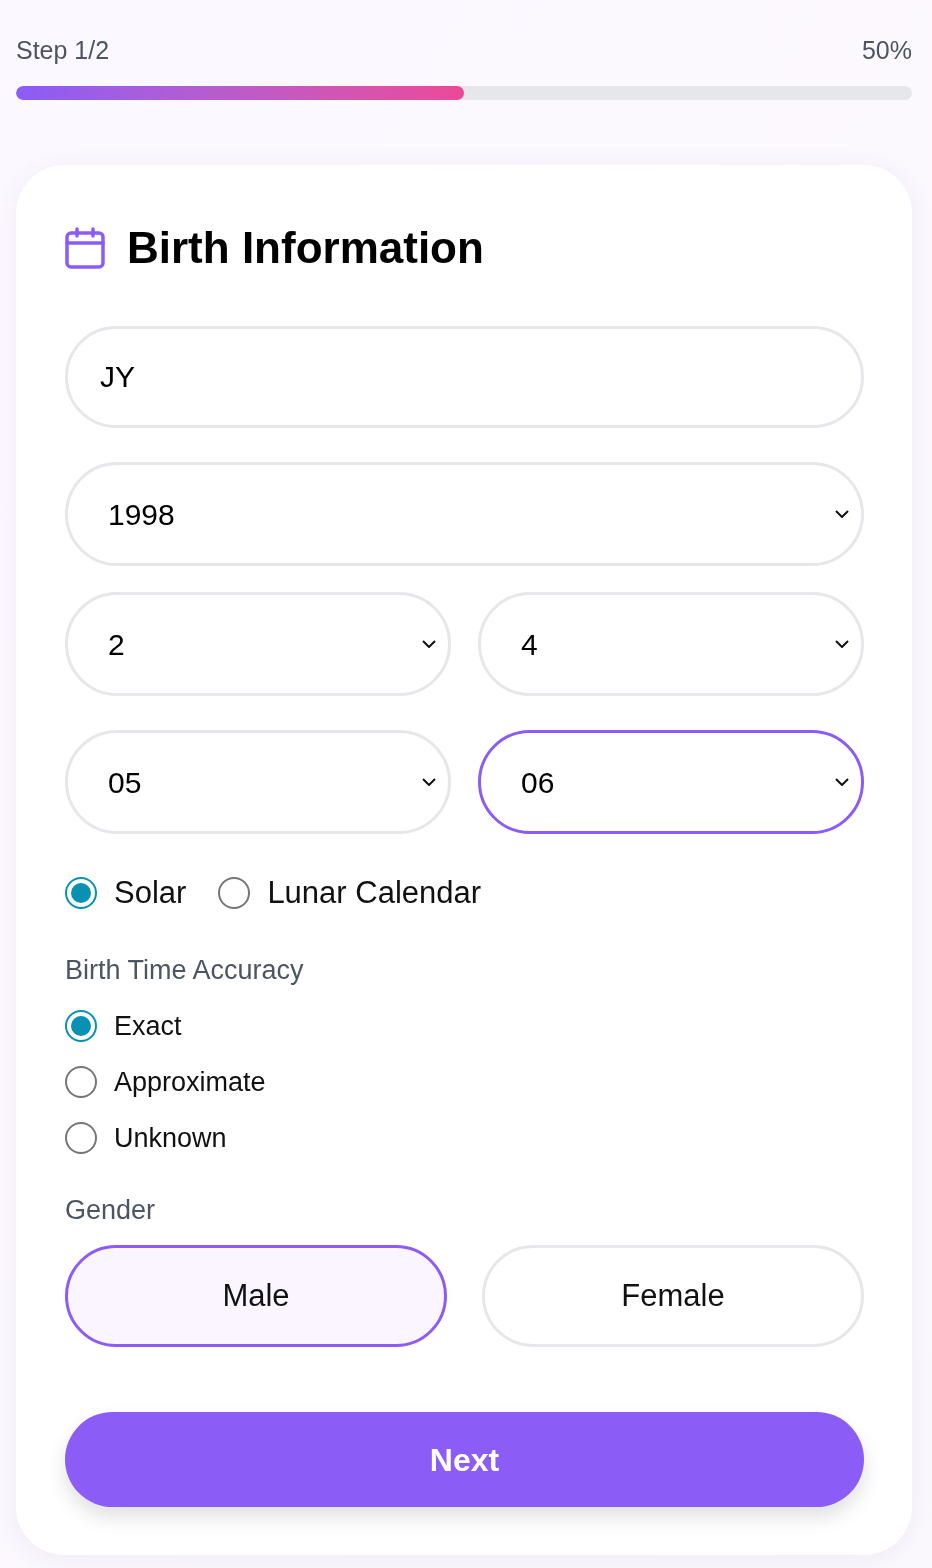 The width and height of the screenshot is (932, 1568). Describe the element at coordinates (886, 50) in the screenshot. I see `progress-percent: 50%` at that location.